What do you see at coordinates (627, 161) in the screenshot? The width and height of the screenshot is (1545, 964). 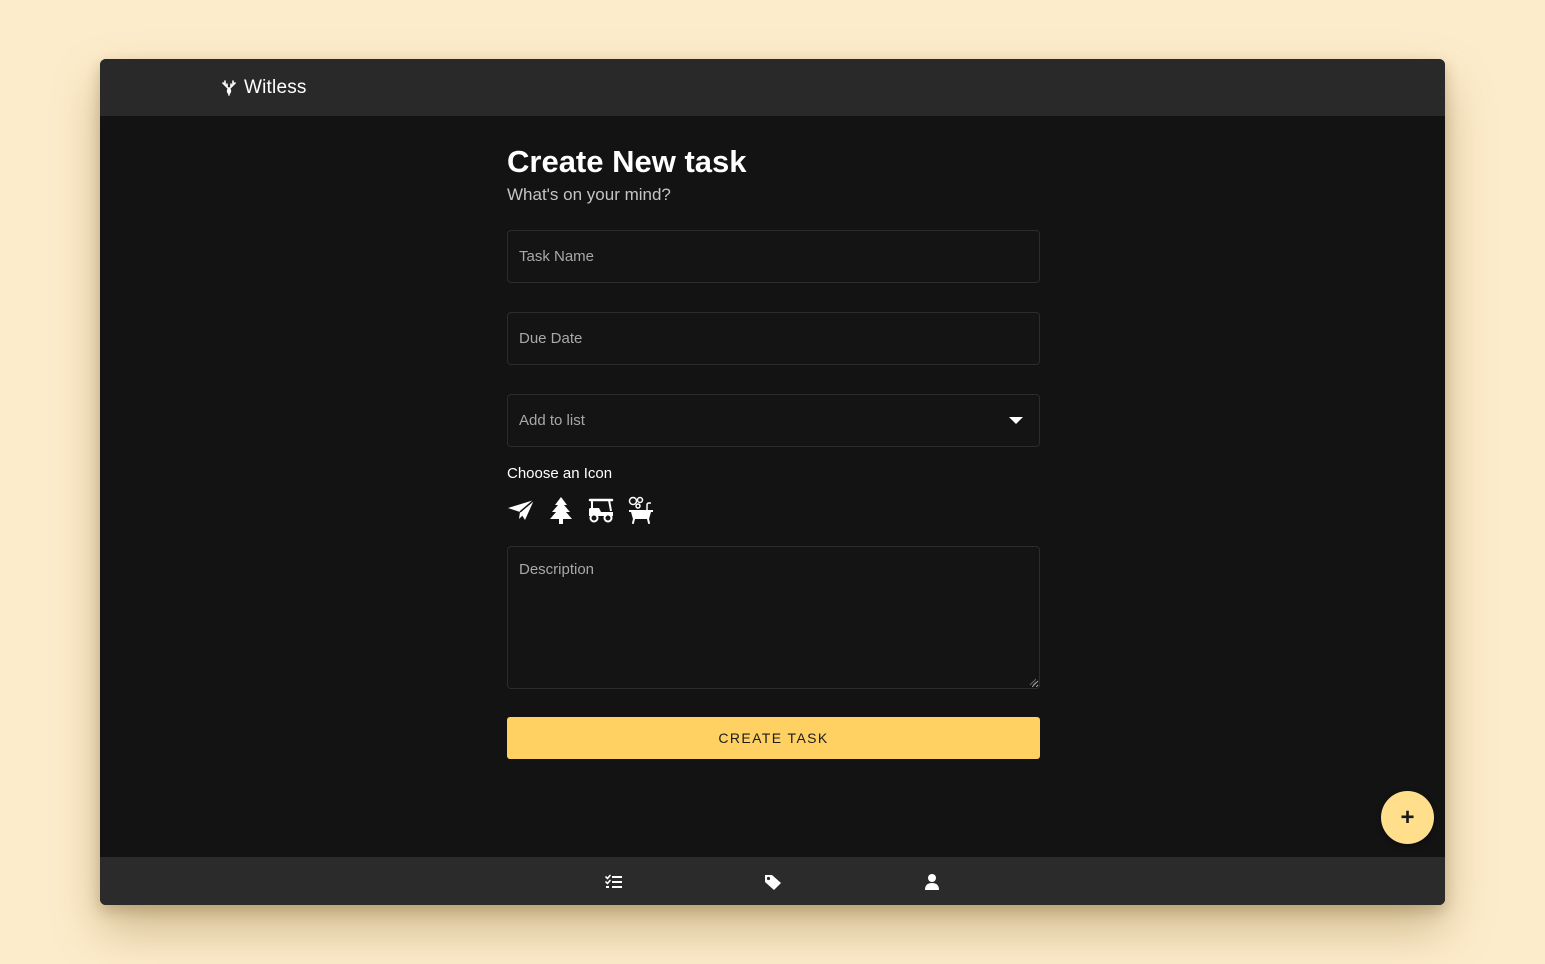 I see `page-title: Create New task` at bounding box center [627, 161].